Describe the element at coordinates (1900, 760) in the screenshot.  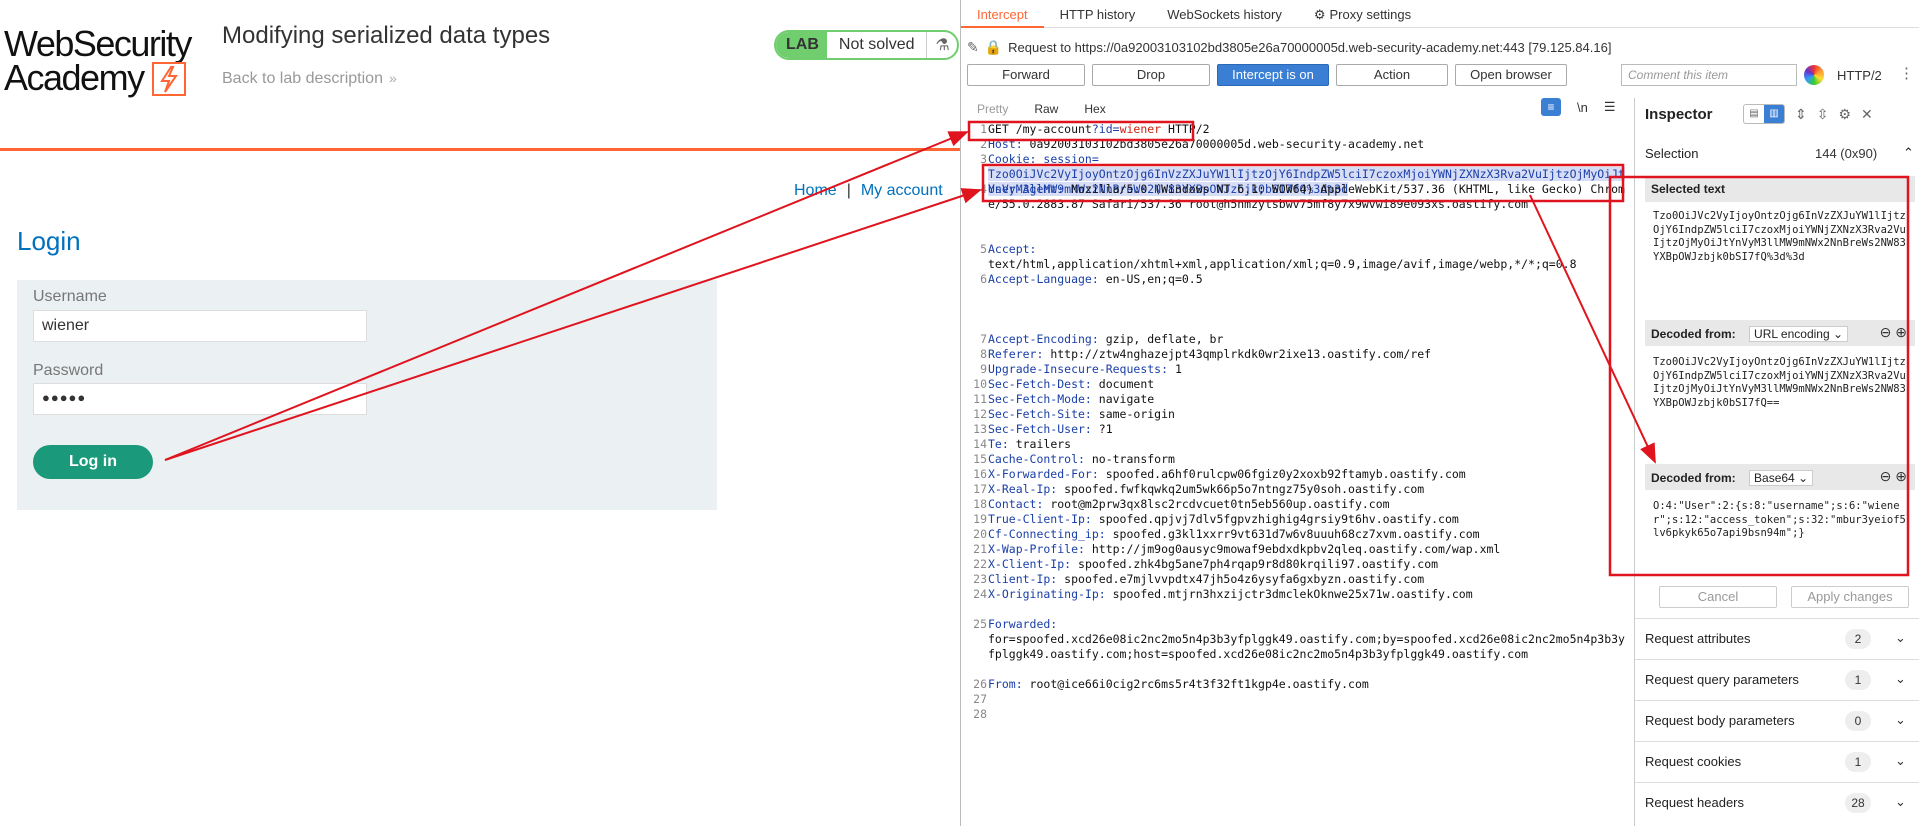
I see `chevron-down-icon: ⌄` at that location.